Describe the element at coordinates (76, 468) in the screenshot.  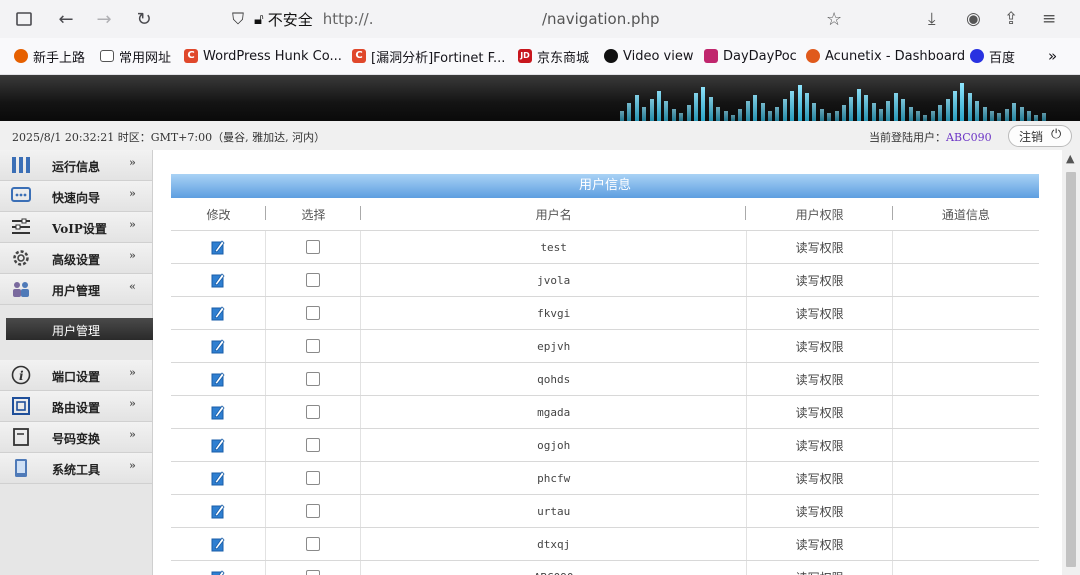
I see `sidebar-item-system-tools: 系统工具 »` at that location.